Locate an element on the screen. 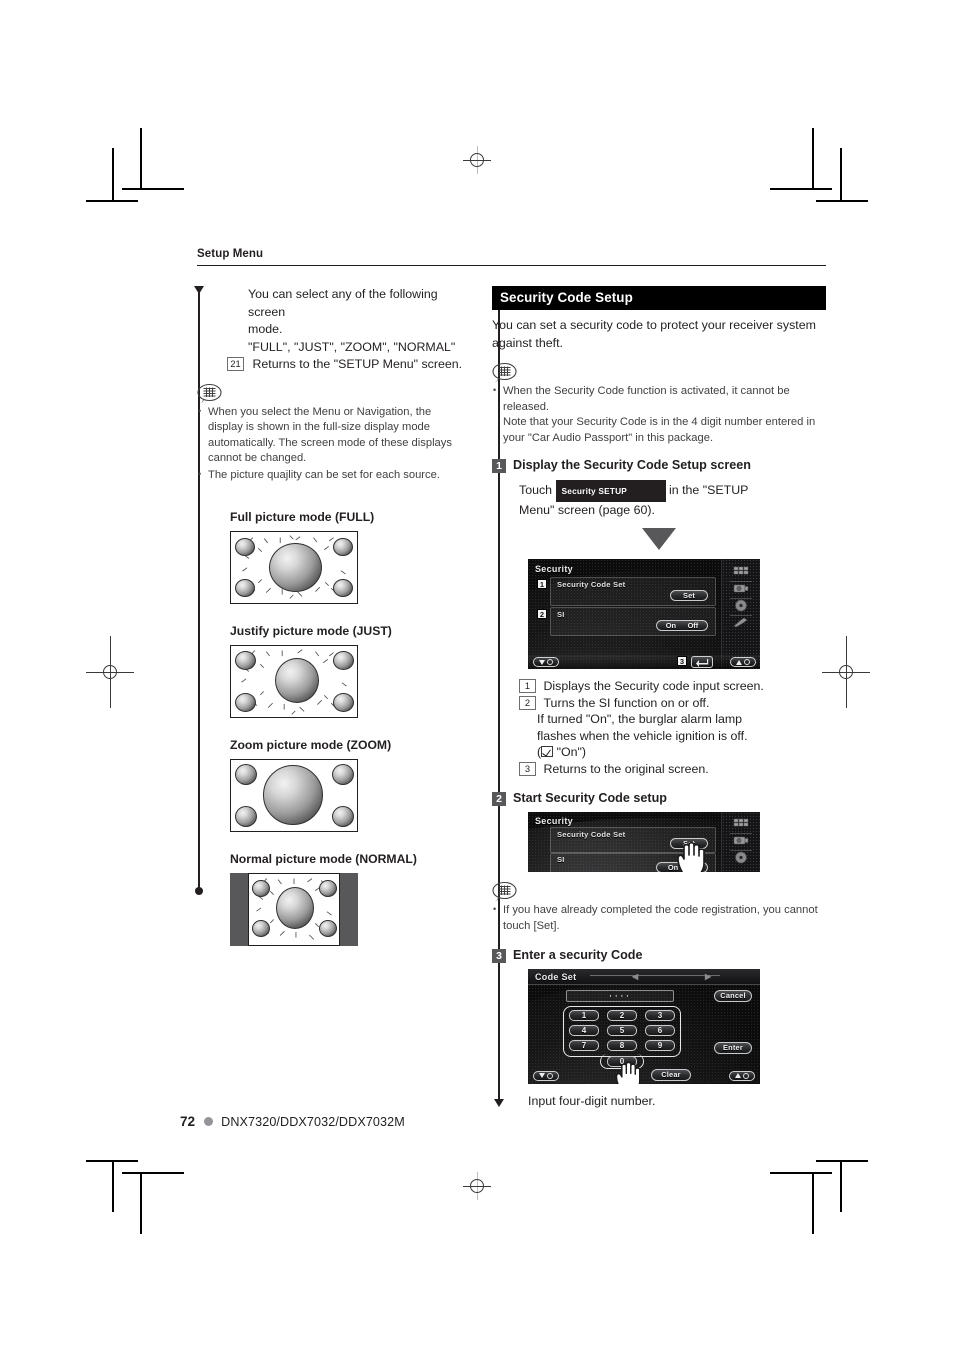 The width and height of the screenshot is (954, 1350). running-head-title: Setup Menu is located at coordinates (230, 254).